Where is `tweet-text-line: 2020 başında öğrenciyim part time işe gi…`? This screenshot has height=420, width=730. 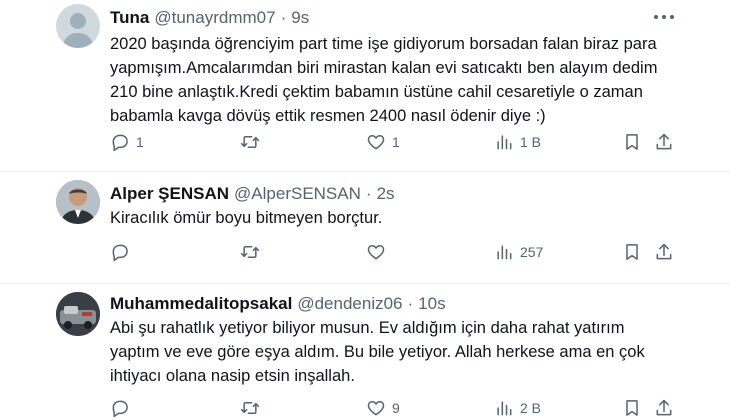
tweet-text-line: 2020 başında öğrenciyim part time işe gi… is located at coordinates (383, 44).